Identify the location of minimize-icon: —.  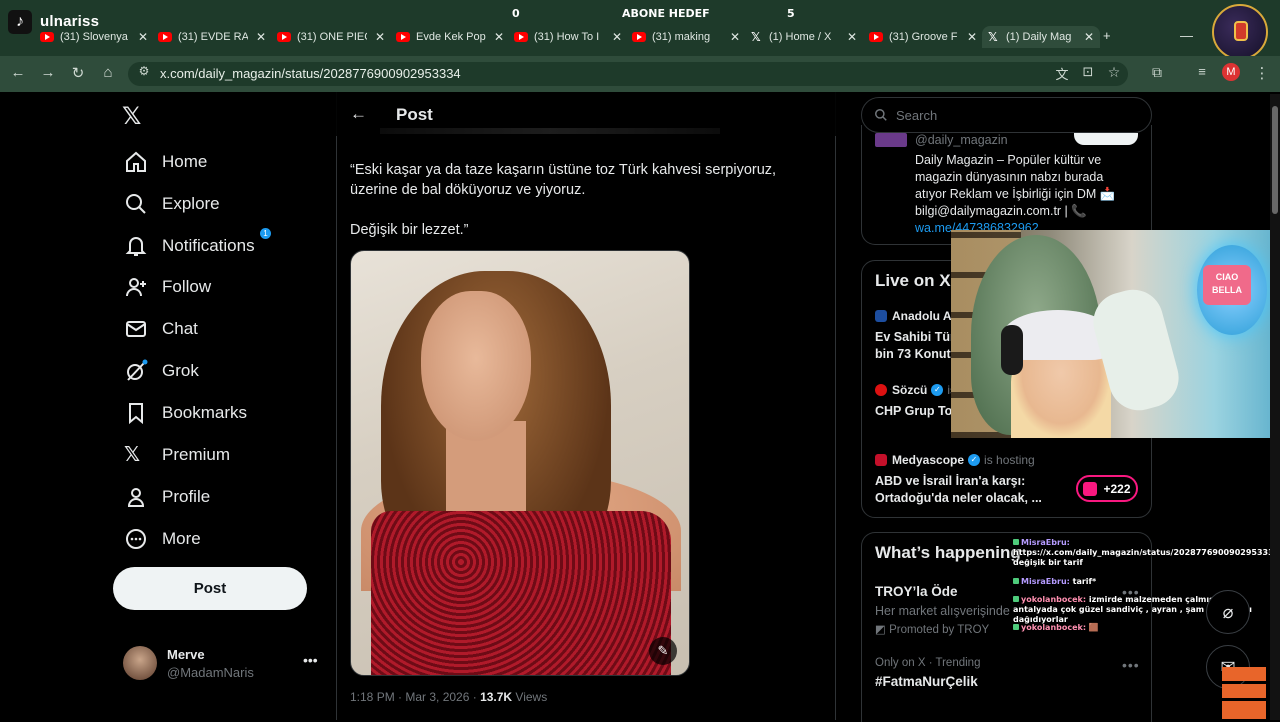
(1186, 35).